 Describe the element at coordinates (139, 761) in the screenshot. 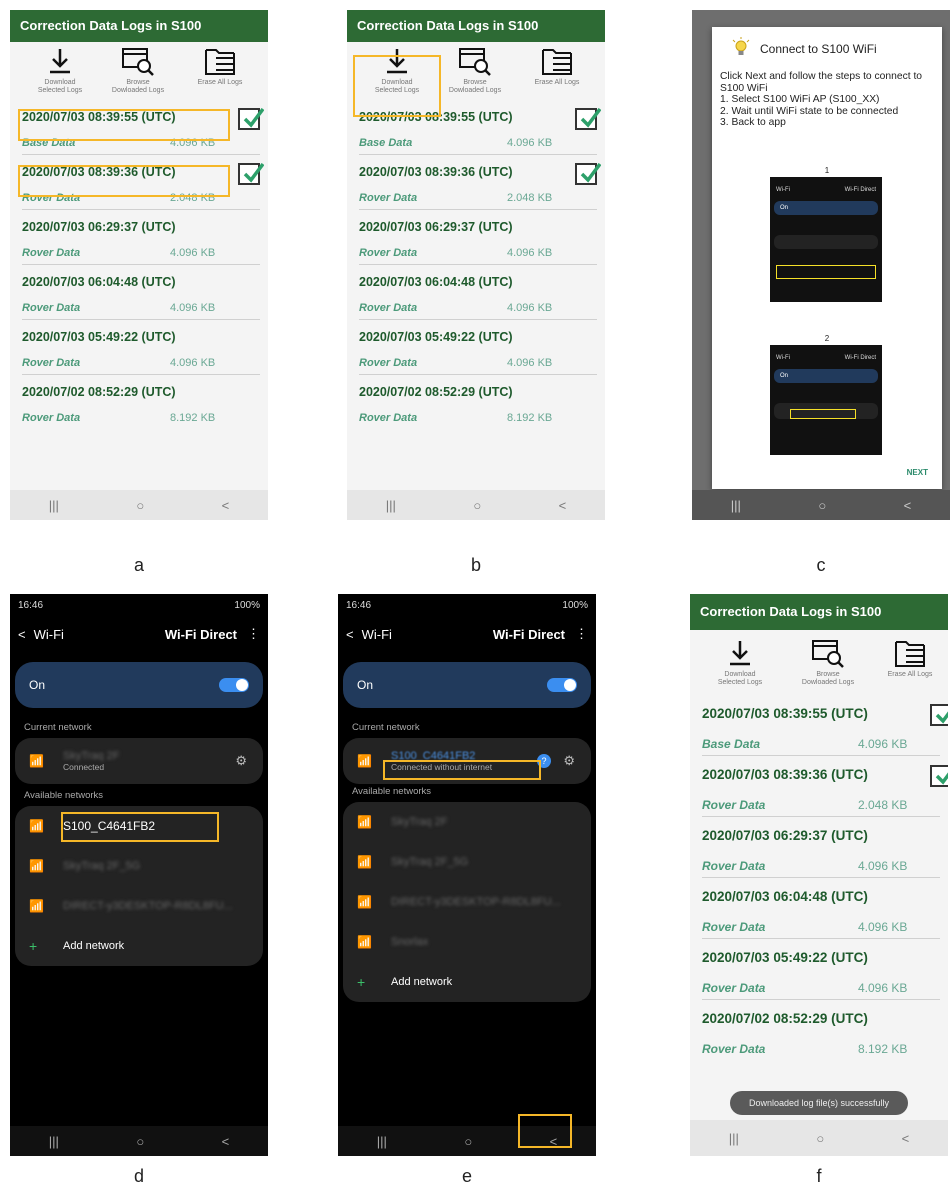

I see `current-network: 📶 SkyTraq 2F Connected ⚙` at that location.